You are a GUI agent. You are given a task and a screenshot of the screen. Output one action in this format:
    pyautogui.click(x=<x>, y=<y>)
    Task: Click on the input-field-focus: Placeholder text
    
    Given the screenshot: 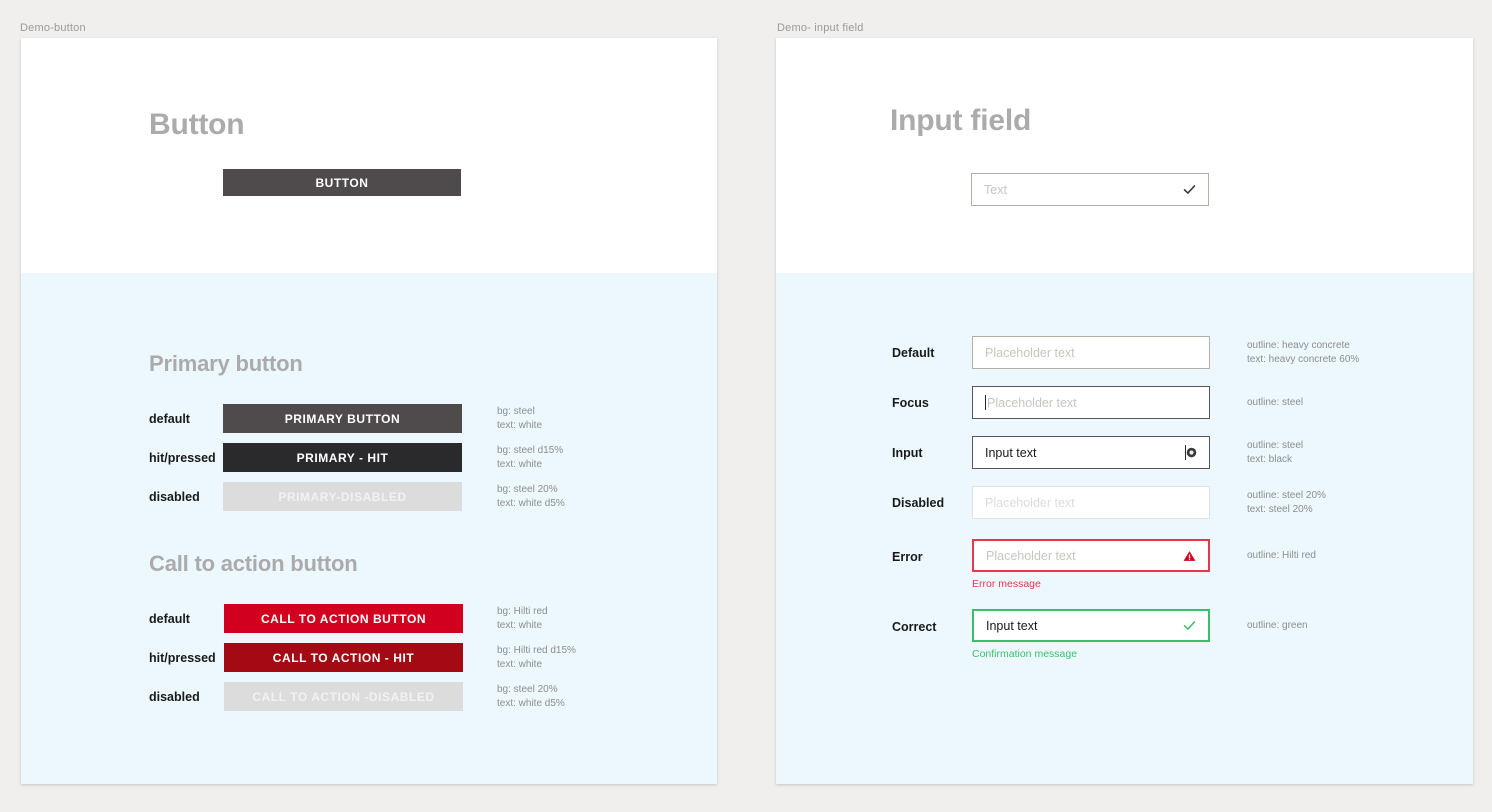 What is the action you would take?
    pyautogui.click(x=1091, y=402)
    